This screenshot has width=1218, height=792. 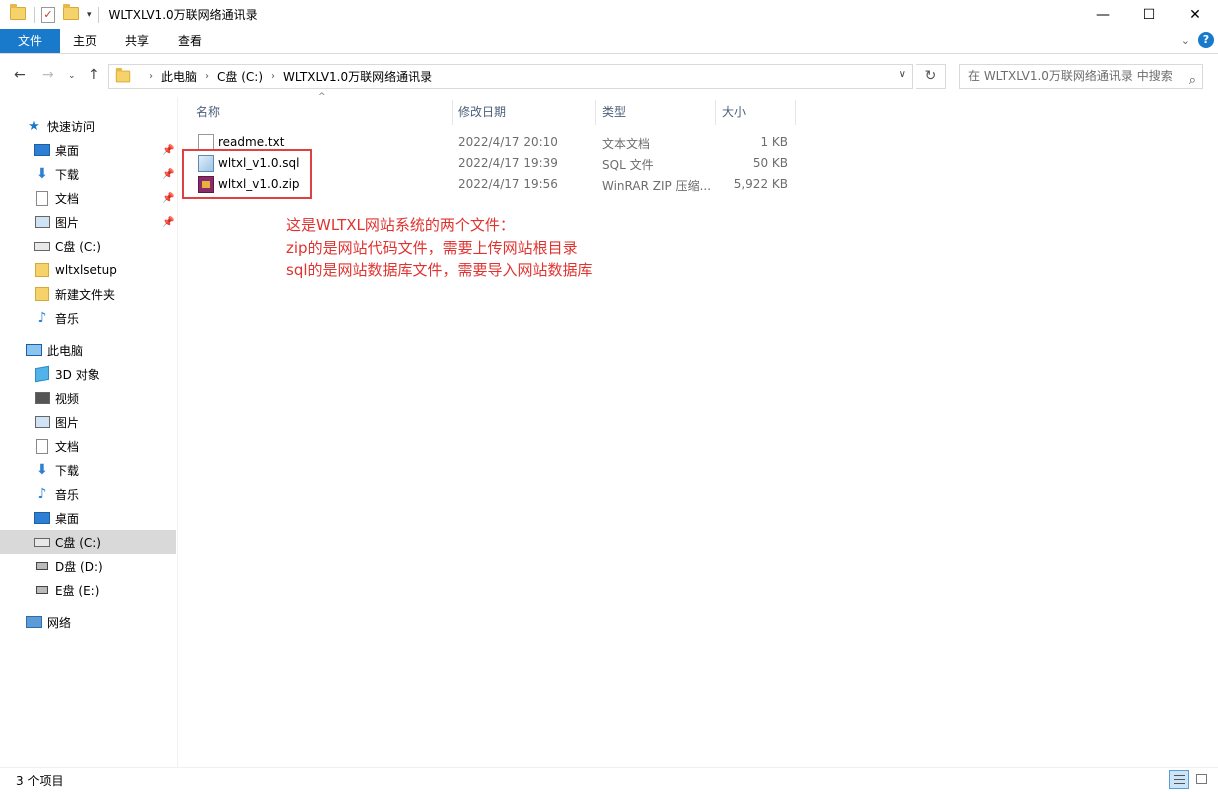 What do you see at coordinates (609, 14) in the screenshot?
I see `title-bar: ✓ ▾ WLTXLV1.0万联网络通讯录 — ☐ ✕` at bounding box center [609, 14].